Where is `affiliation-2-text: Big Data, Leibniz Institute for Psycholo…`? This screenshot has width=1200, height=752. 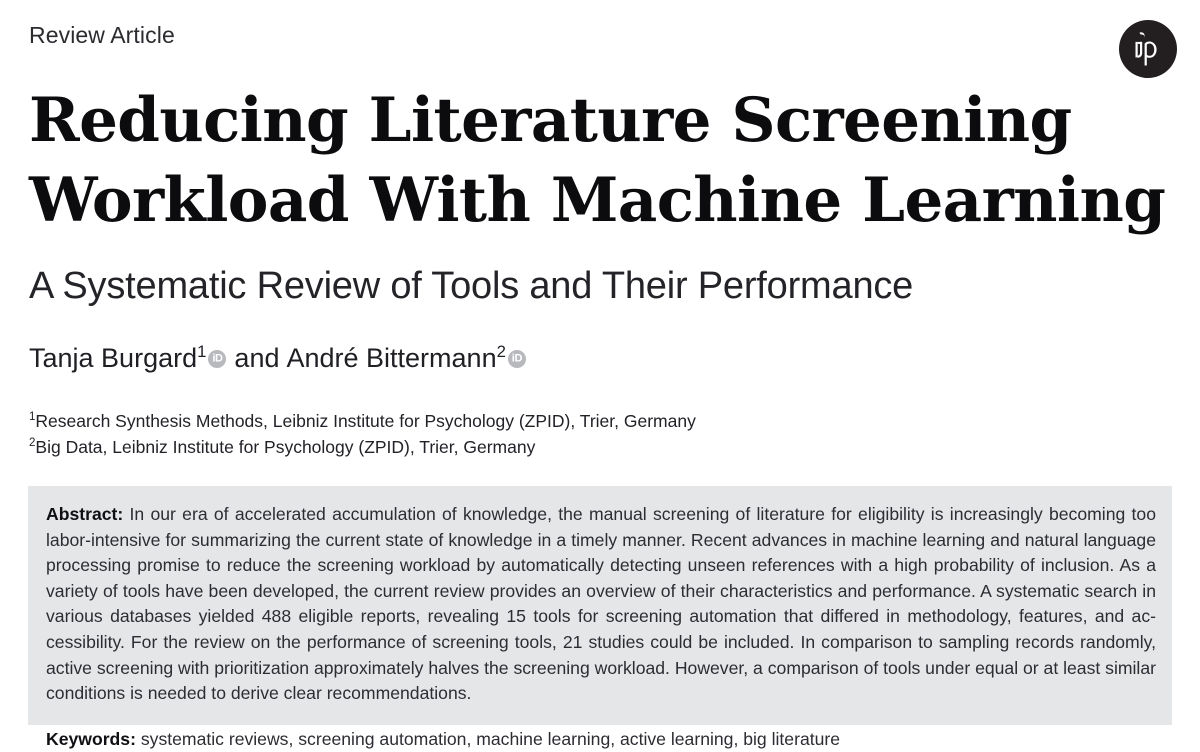
affiliation-2-text: Big Data, Leibniz Institute for Psycholo… is located at coordinates (285, 447).